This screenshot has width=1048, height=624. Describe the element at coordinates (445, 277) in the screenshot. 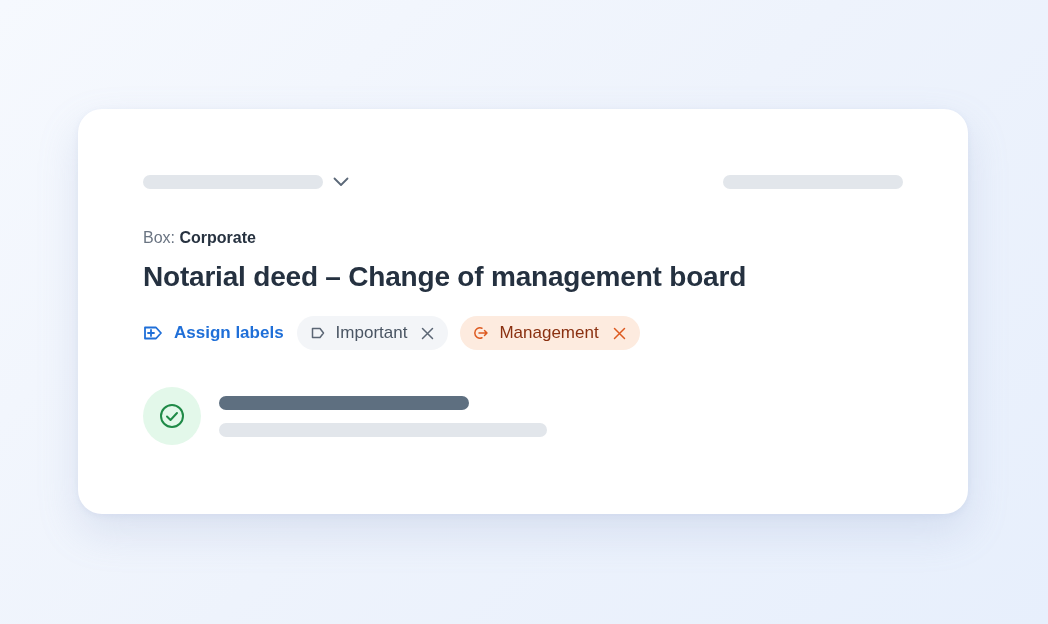

I see `document-title: Notarial deed – Change of management board` at that location.